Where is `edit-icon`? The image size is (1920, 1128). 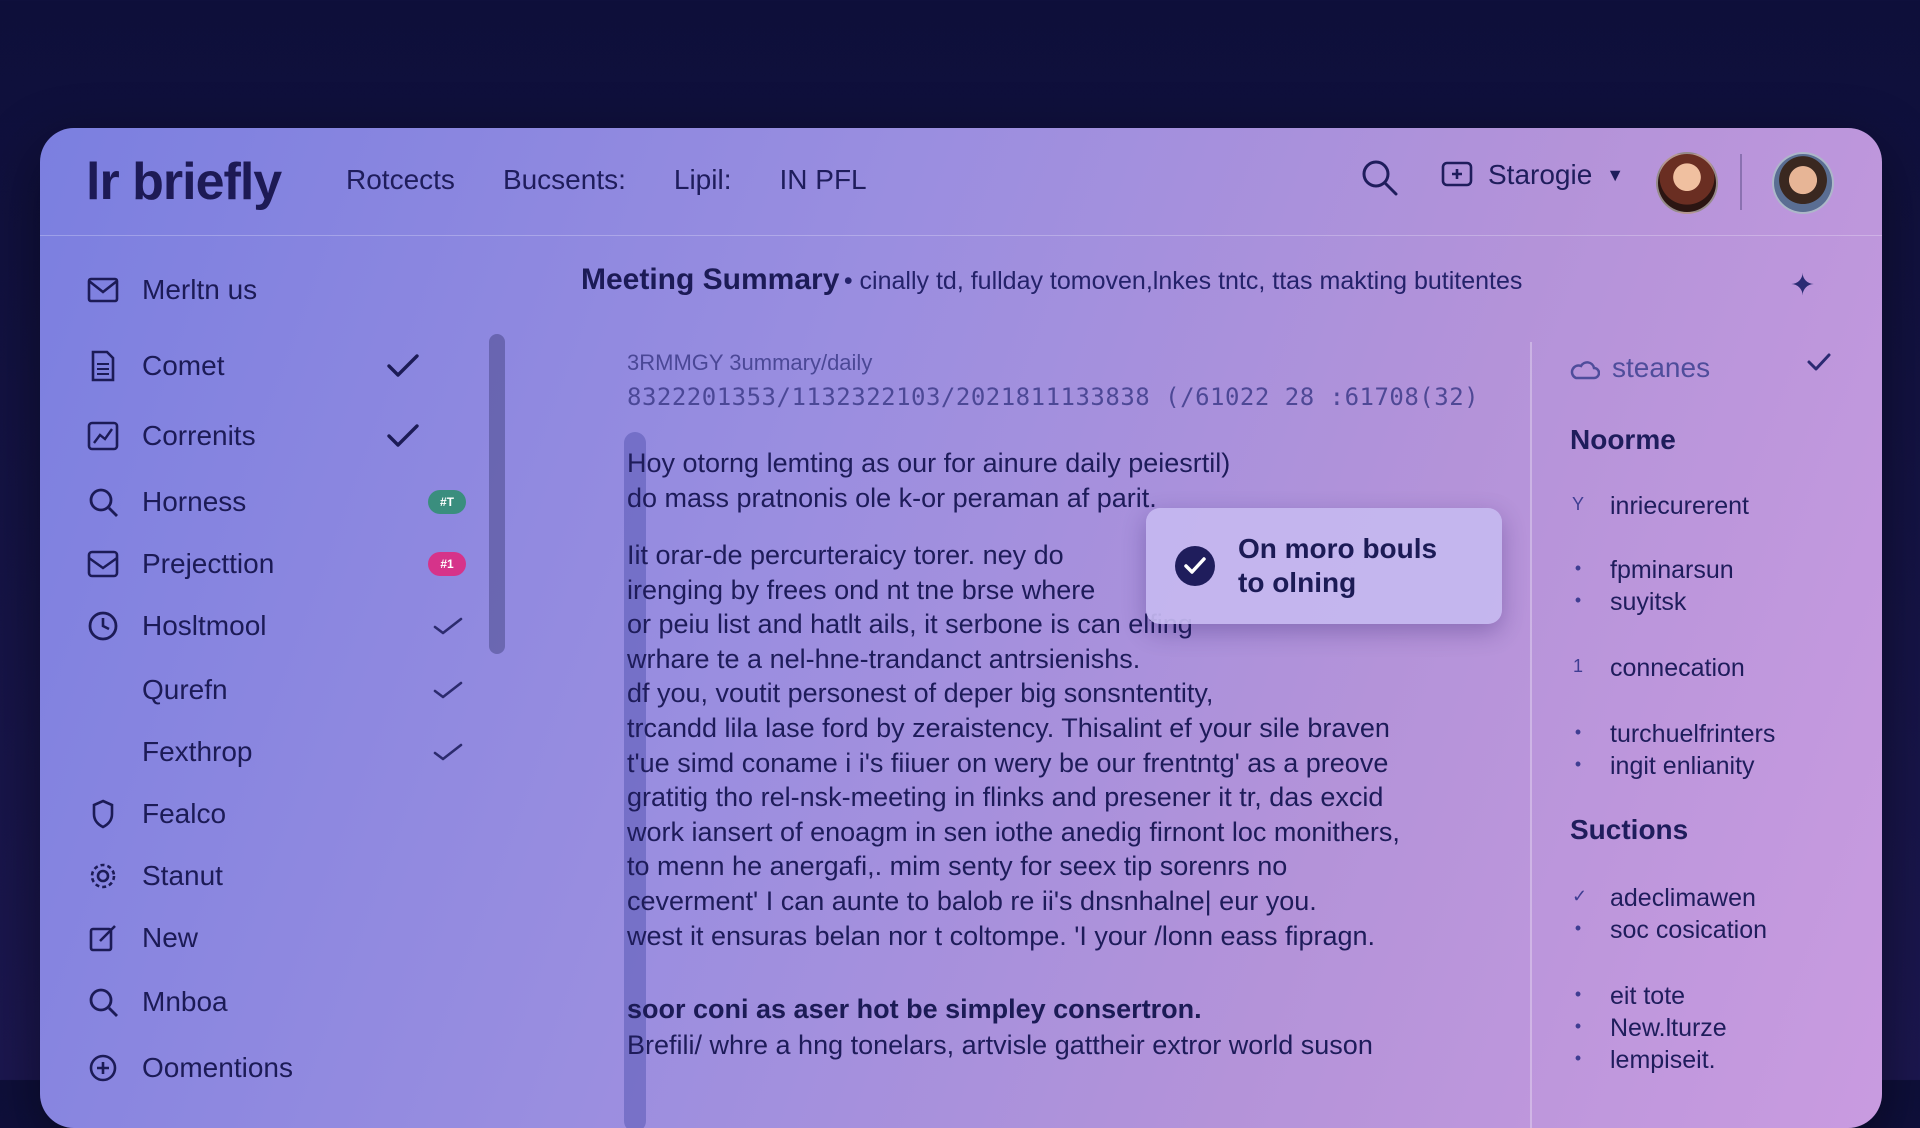
edit-icon is located at coordinates (103, 938).